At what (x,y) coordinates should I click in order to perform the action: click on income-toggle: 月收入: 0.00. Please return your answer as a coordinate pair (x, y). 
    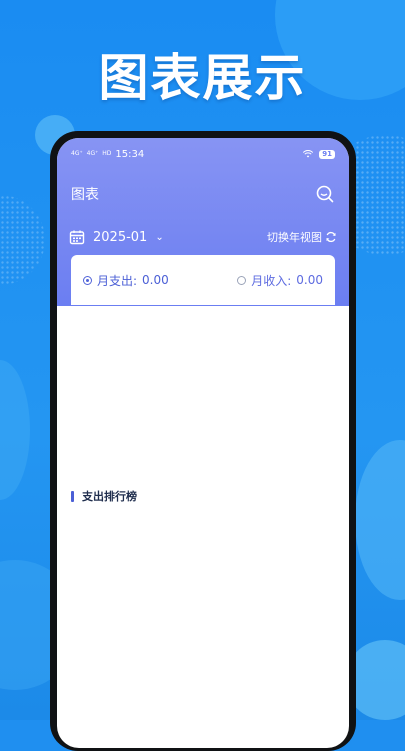
    Looking at the image, I should click on (280, 280).